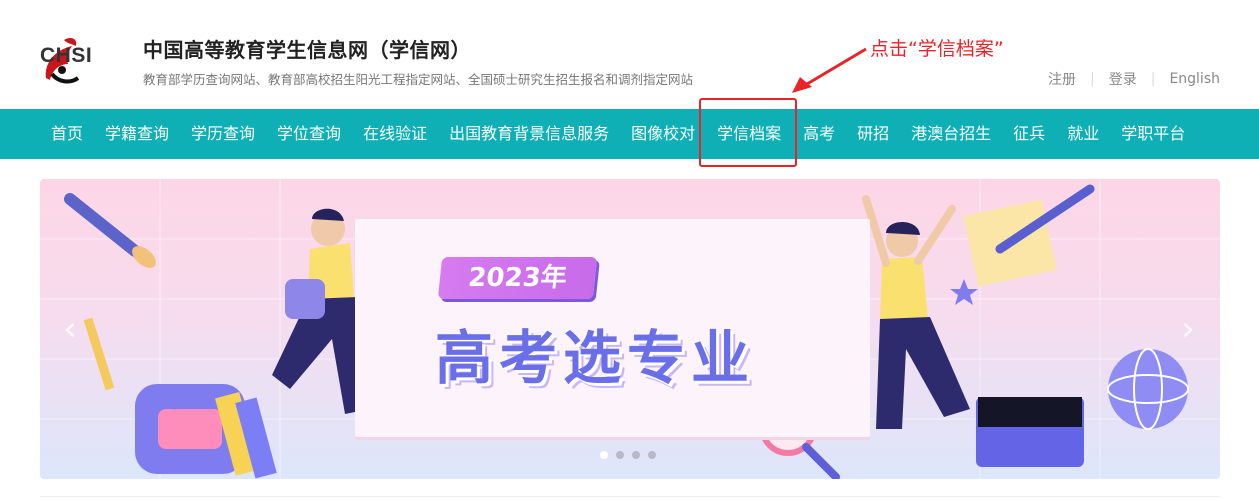 The height and width of the screenshot is (500, 1259). I want to click on logo-text: CHSI, so click(66, 55).